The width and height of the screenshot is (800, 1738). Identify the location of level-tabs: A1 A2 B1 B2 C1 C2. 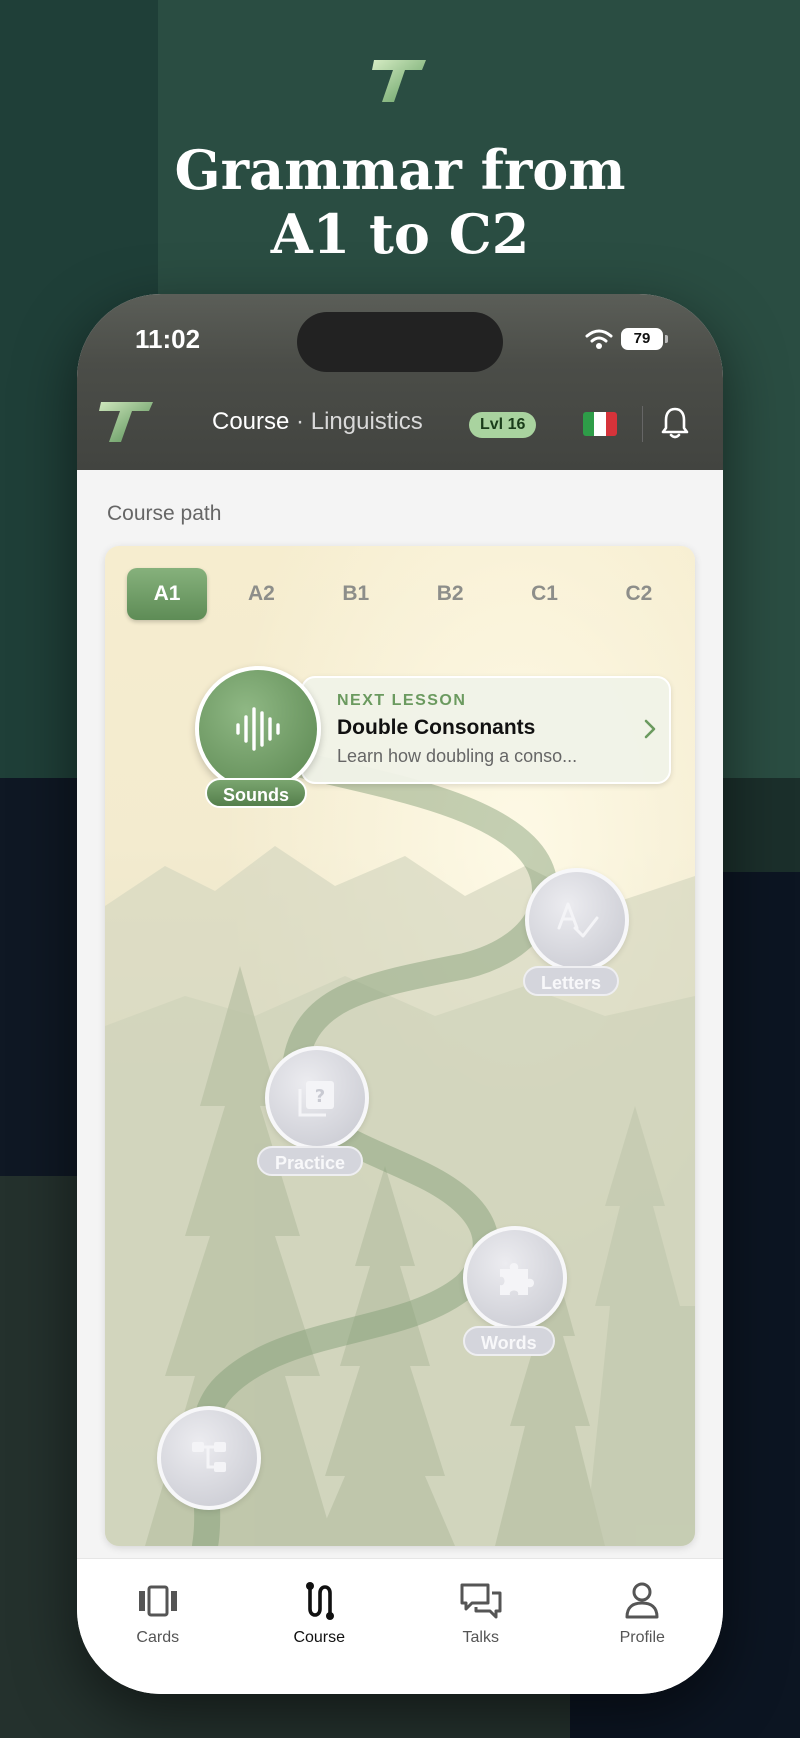
(403, 594).